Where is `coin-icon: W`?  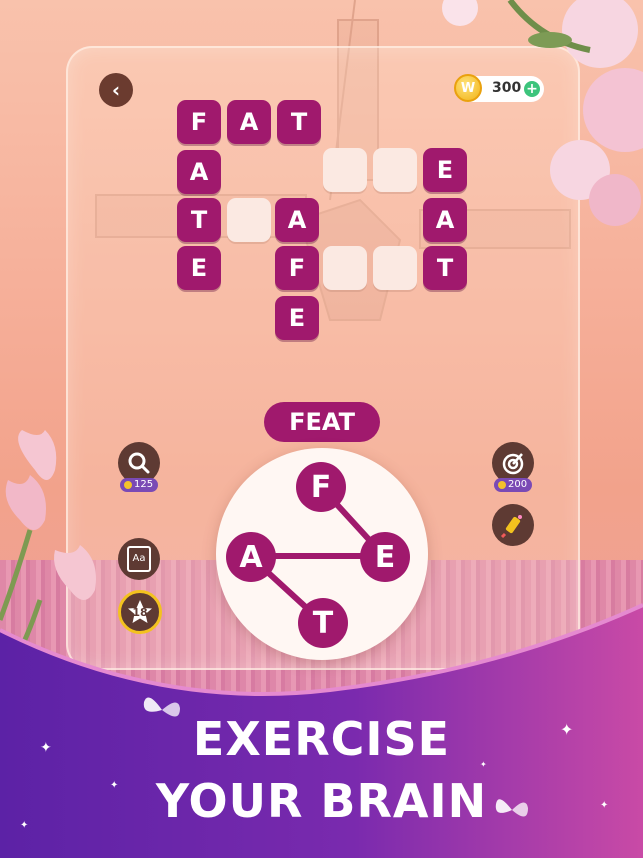 coin-icon: W is located at coordinates (468, 88).